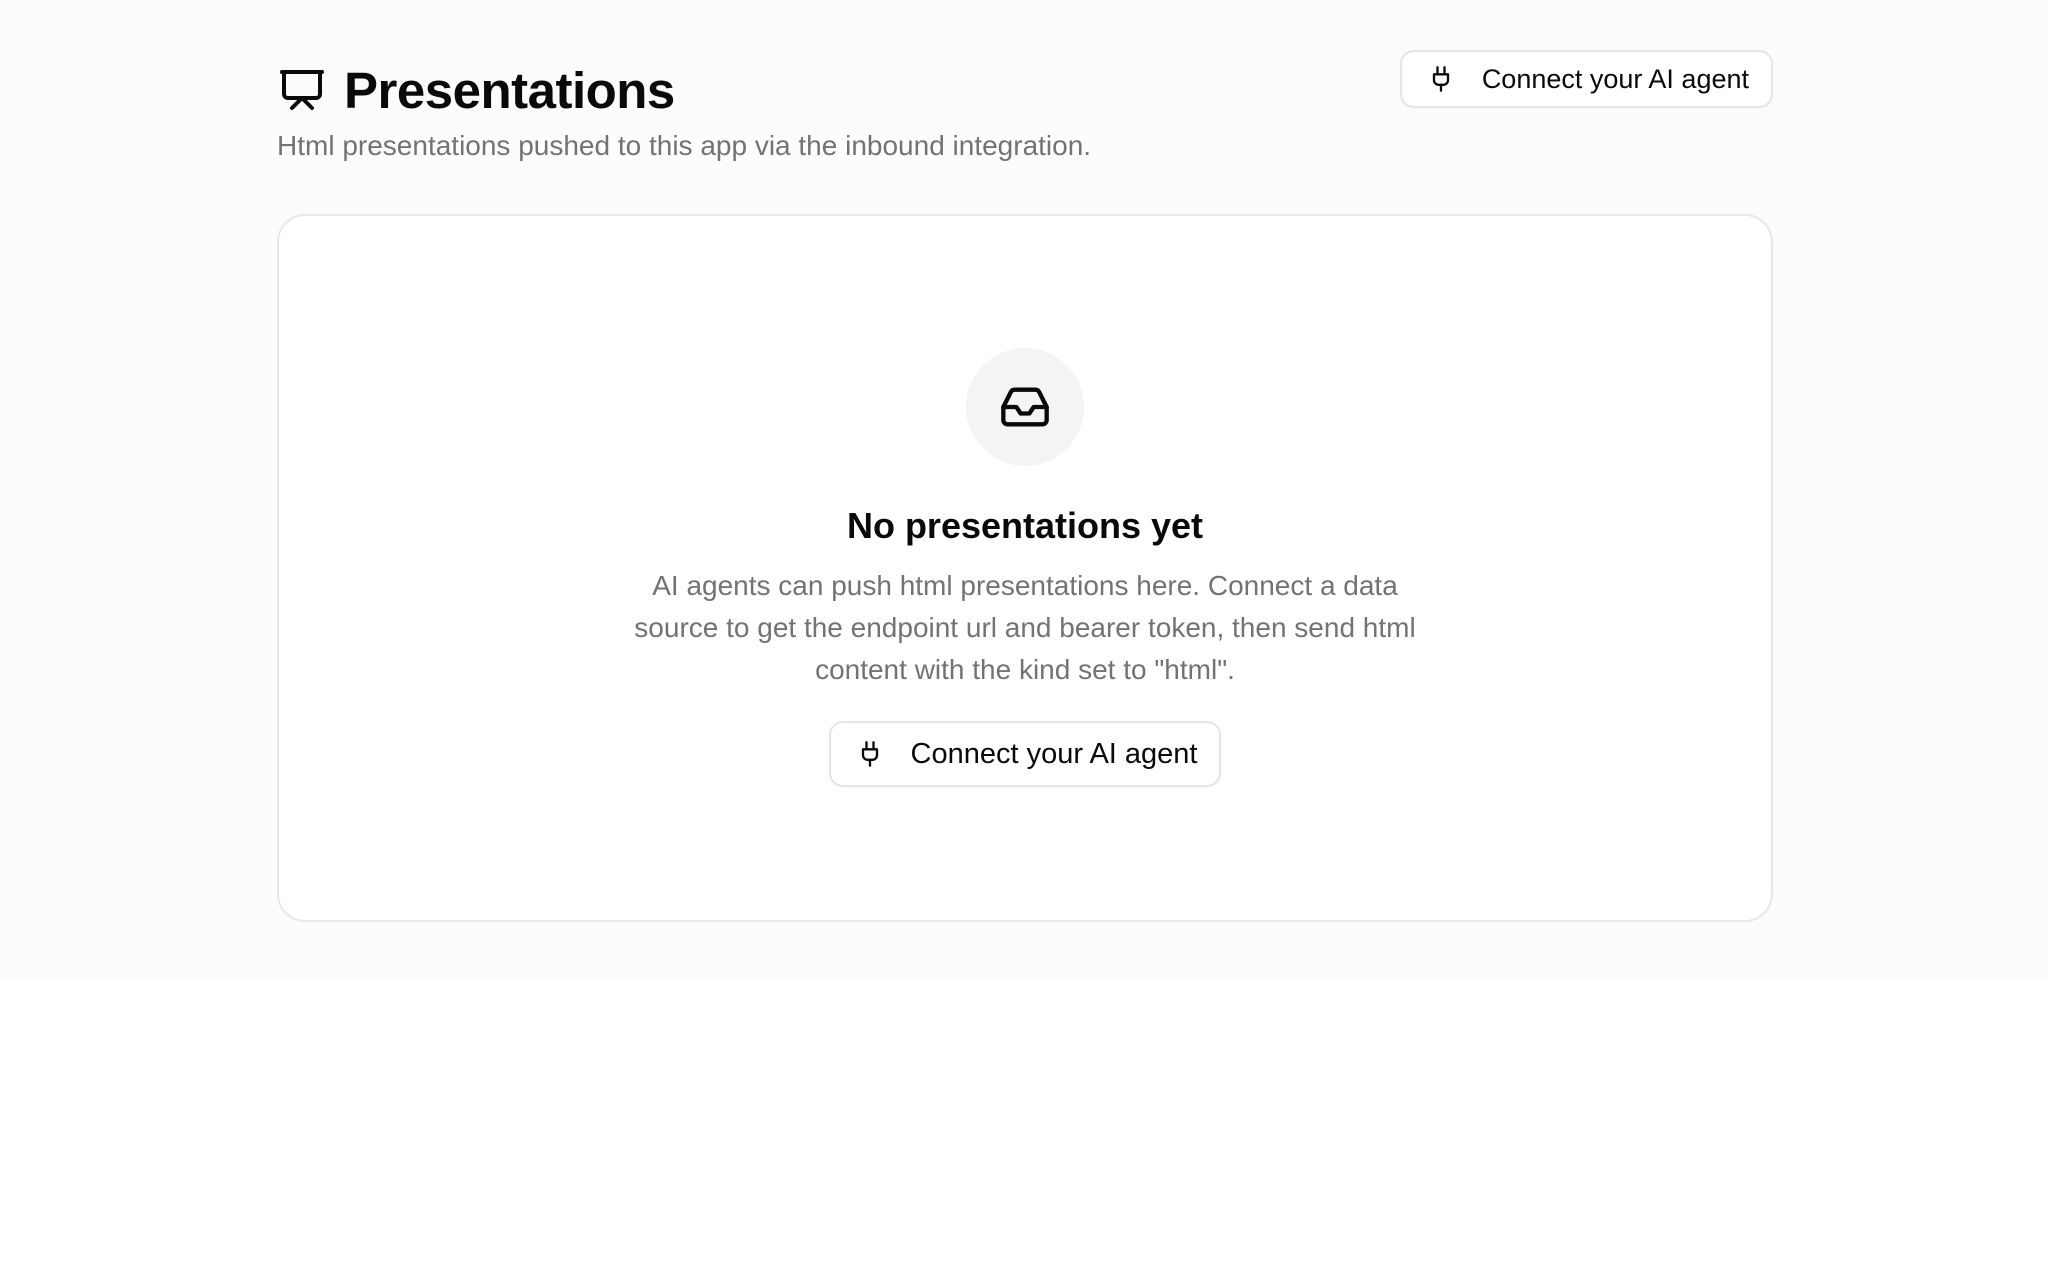 This screenshot has height=1280, width=2048. I want to click on connect-ai-agent-button-header: Connect your AI agent, so click(1586, 79).